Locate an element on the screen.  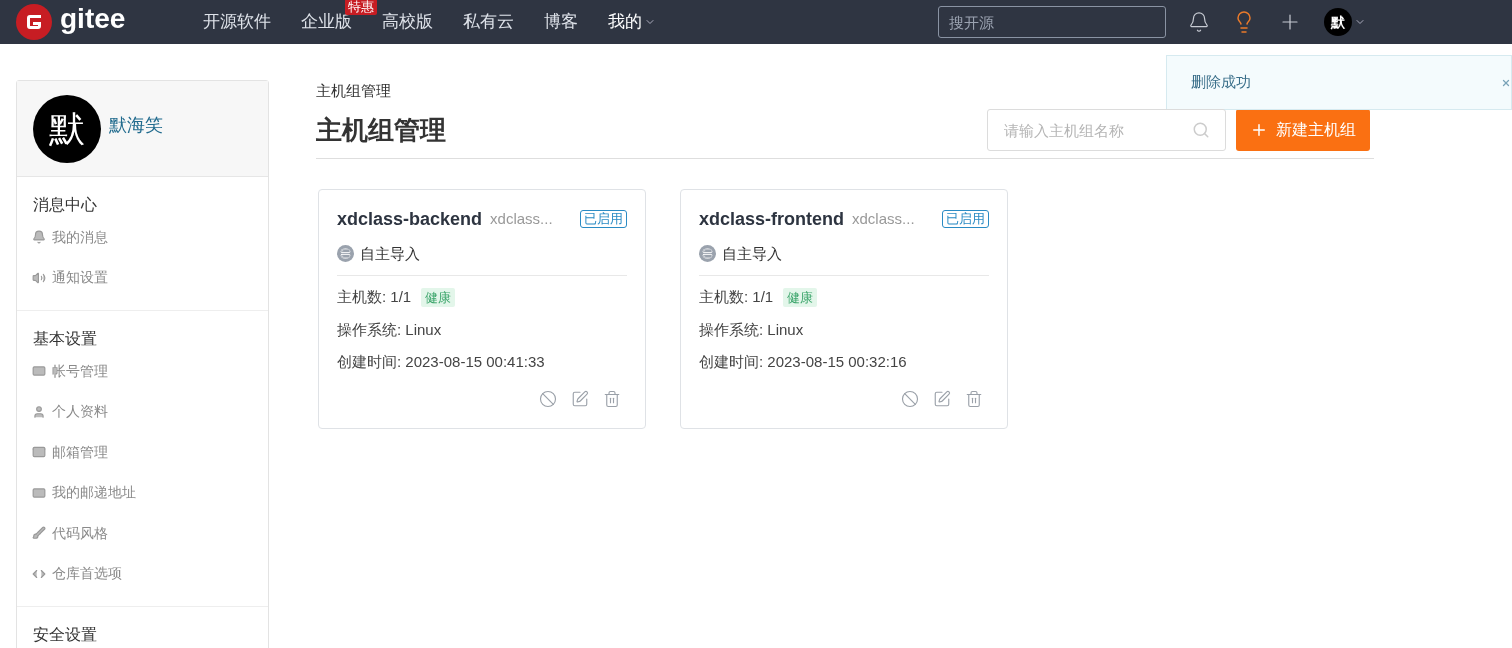
created-time: 创建时间: 2023-08-15 00:41:33 is located at coordinates (441, 362).